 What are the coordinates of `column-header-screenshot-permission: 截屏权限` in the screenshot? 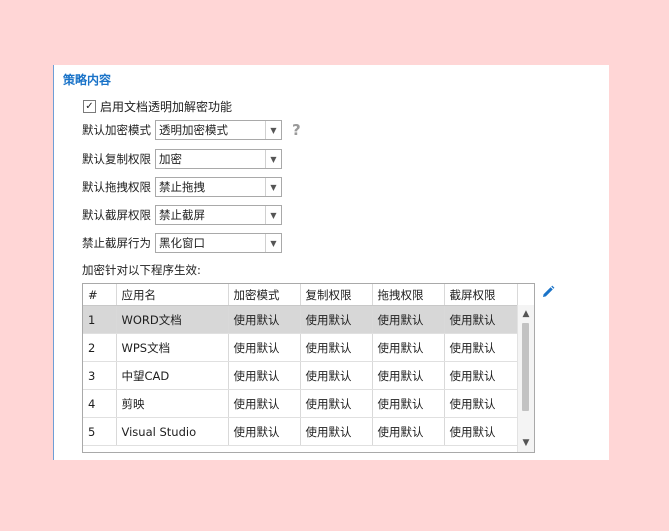 It's located at (482, 295).